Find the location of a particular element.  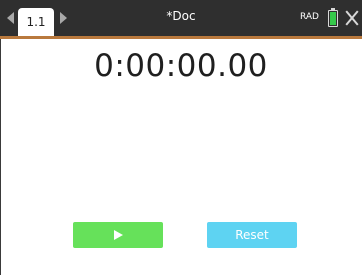

tab-label: 1.1 is located at coordinates (36, 22).